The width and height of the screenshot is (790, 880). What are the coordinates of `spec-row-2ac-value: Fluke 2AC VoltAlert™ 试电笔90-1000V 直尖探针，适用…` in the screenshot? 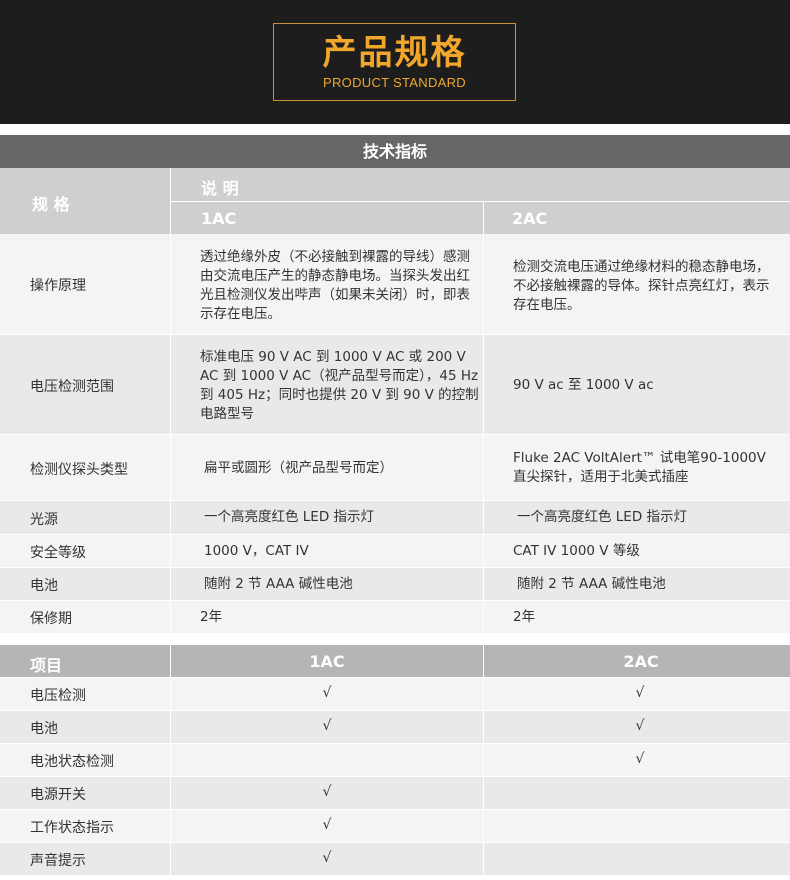 It's located at (639, 467).